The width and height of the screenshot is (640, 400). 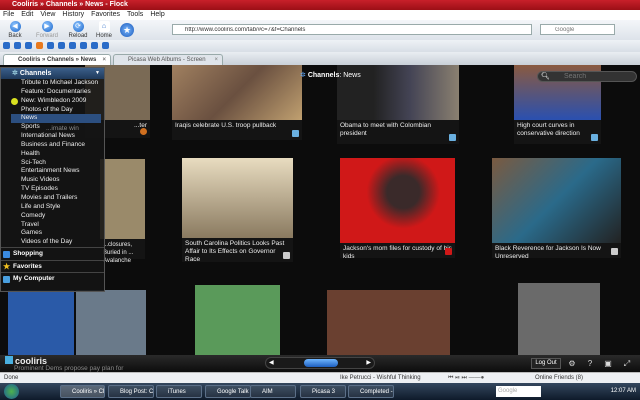 What do you see at coordinates (52, 278) in the screenshot?
I see `section-my-computer: My Computer` at bounding box center [52, 278].